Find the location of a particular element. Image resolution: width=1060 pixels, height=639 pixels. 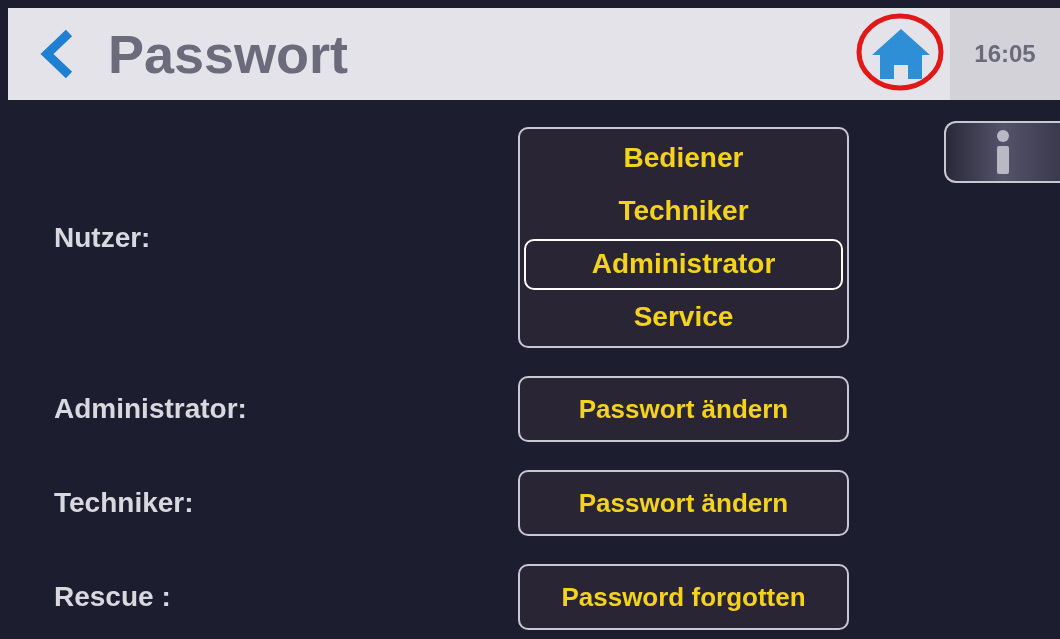

user-option: Administrator is located at coordinates (683, 264).